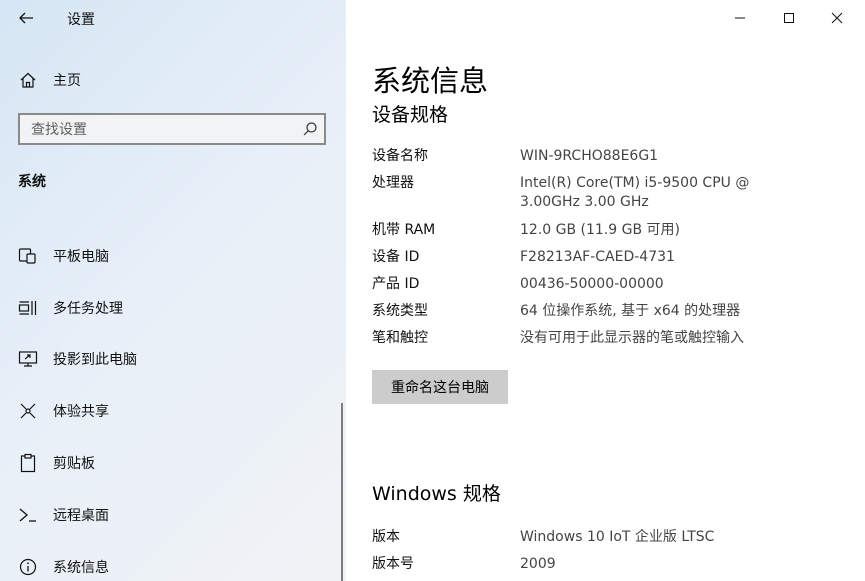  Describe the element at coordinates (342, 492) in the screenshot. I see `sidebar-scrollbar` at that location.